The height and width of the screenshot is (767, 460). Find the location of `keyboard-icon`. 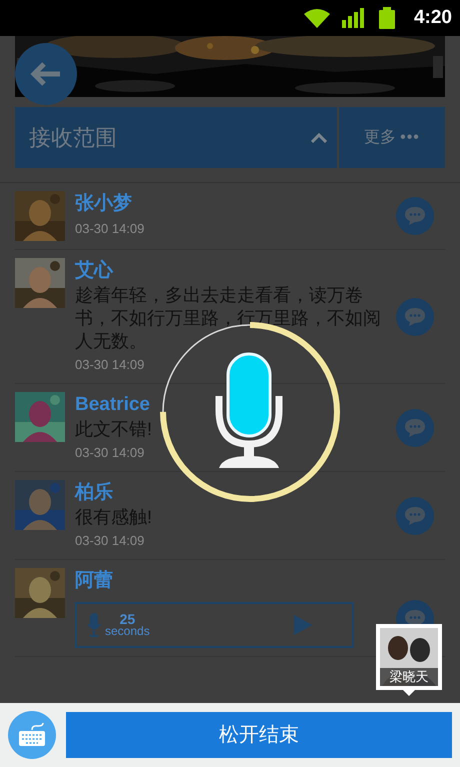

keyboard-icon is located at coordinates (32, 735).